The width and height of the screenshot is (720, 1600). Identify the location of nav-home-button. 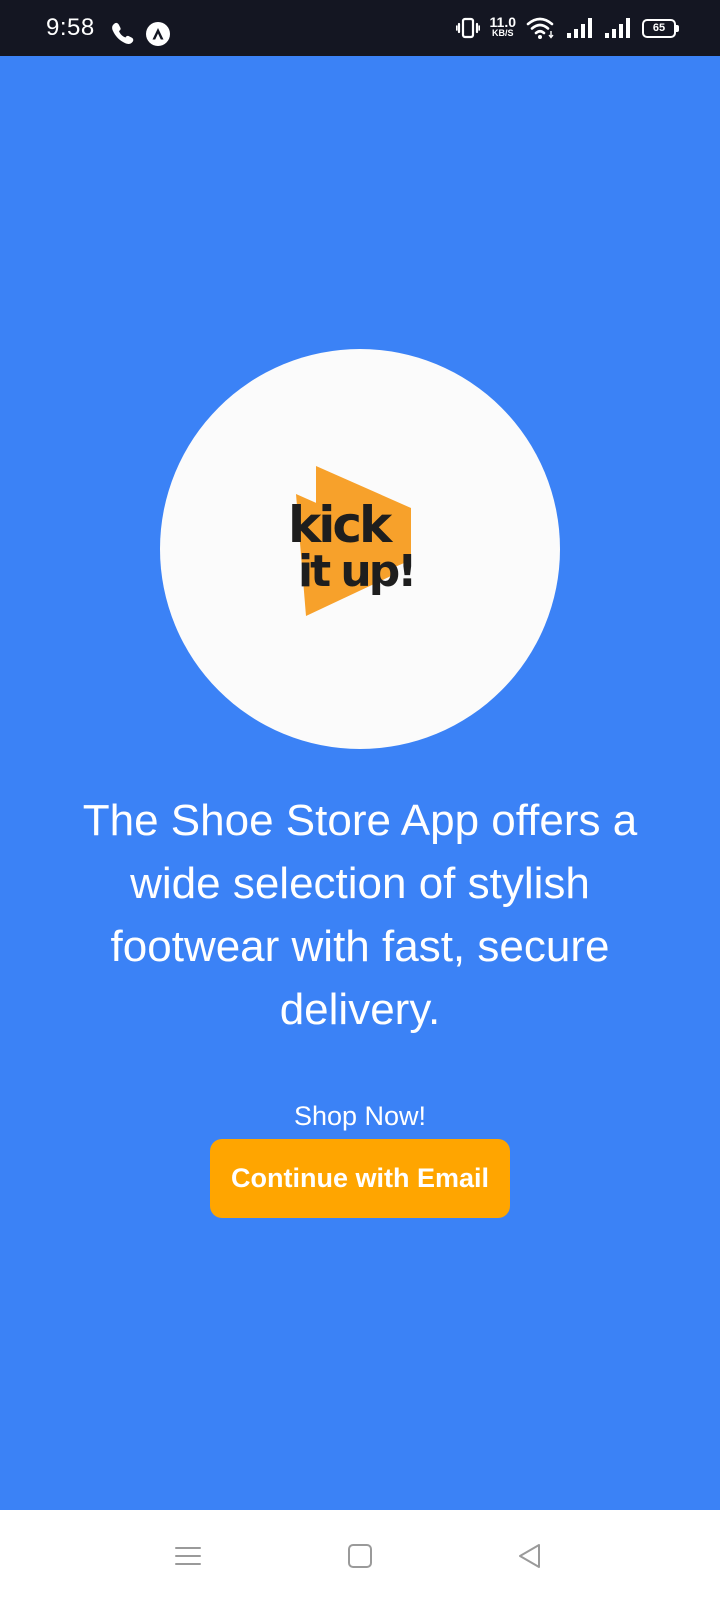
(360, 1556).